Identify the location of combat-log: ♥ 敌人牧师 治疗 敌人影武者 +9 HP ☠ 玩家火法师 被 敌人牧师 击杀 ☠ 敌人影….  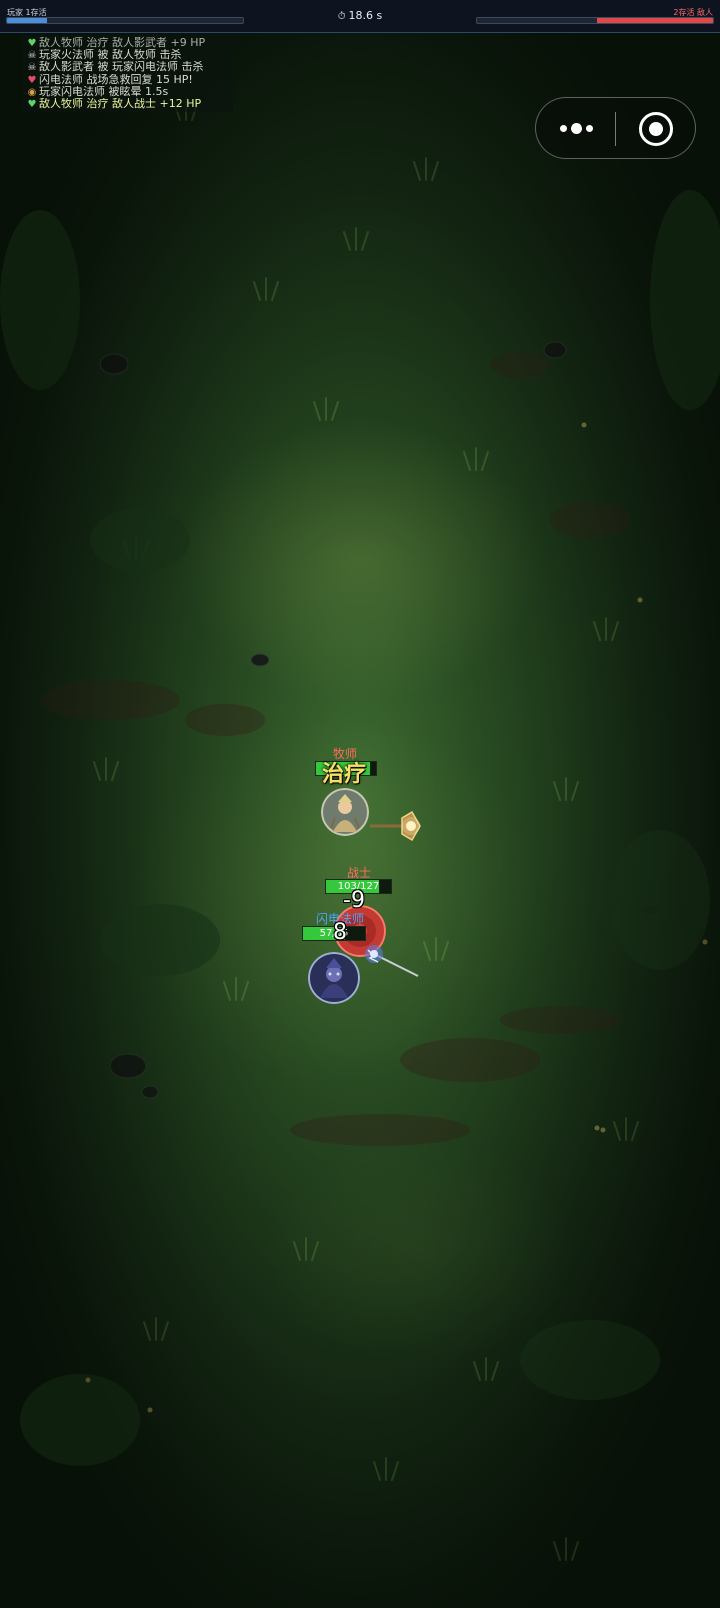
(127, 73).